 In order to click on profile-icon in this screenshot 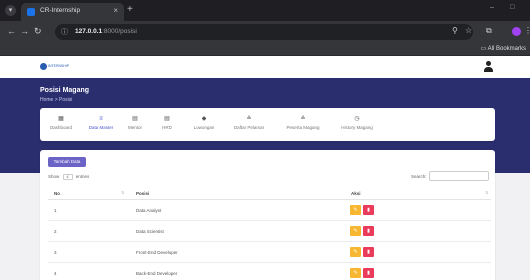, I will do `click(516, 31)`.